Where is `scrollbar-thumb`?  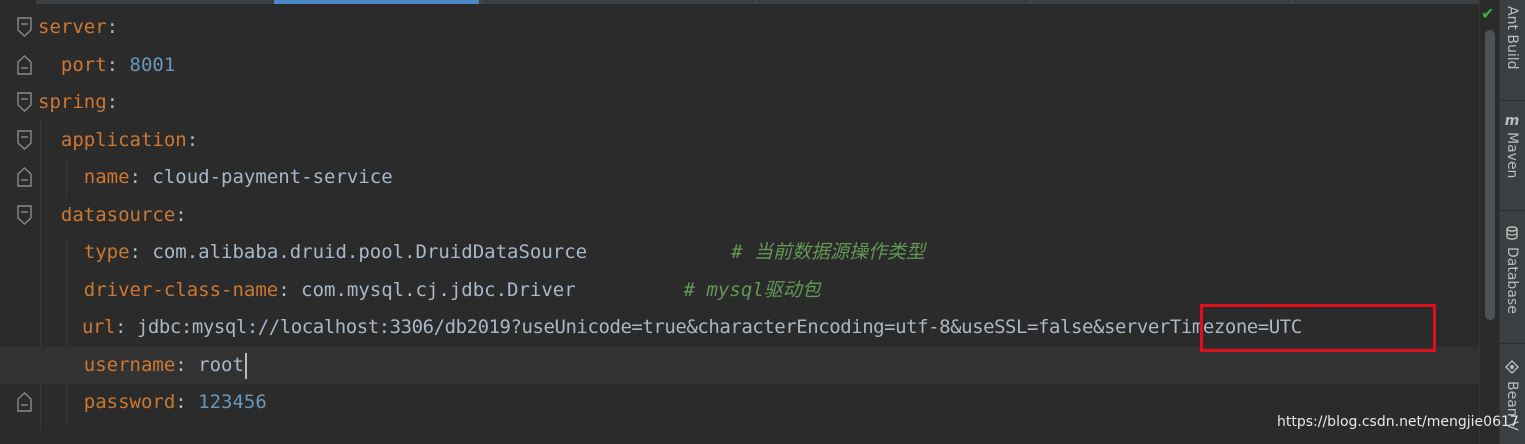
scrollbar-thumb is located at coordinates (1490, 175).